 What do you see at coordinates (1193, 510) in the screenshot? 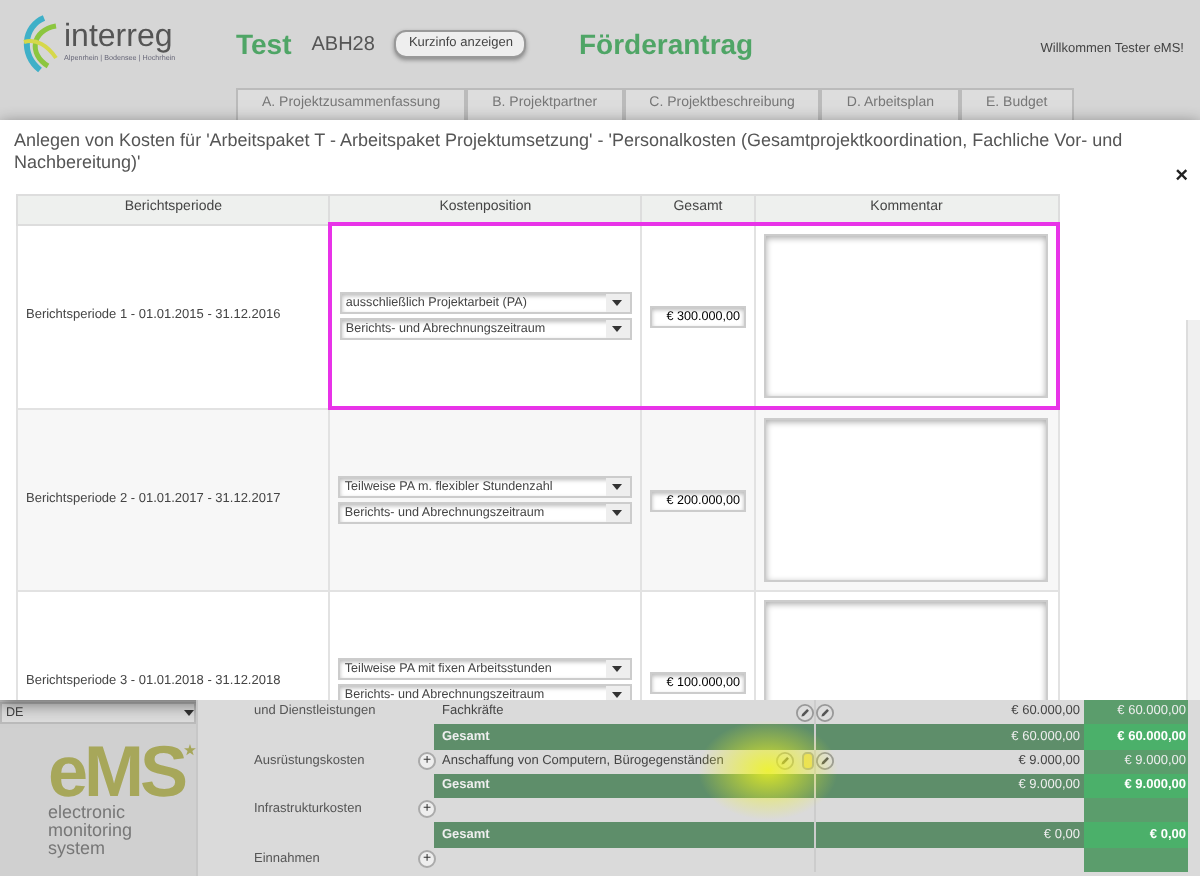
I see `scrollbar` at bounding box center [1193, 510].